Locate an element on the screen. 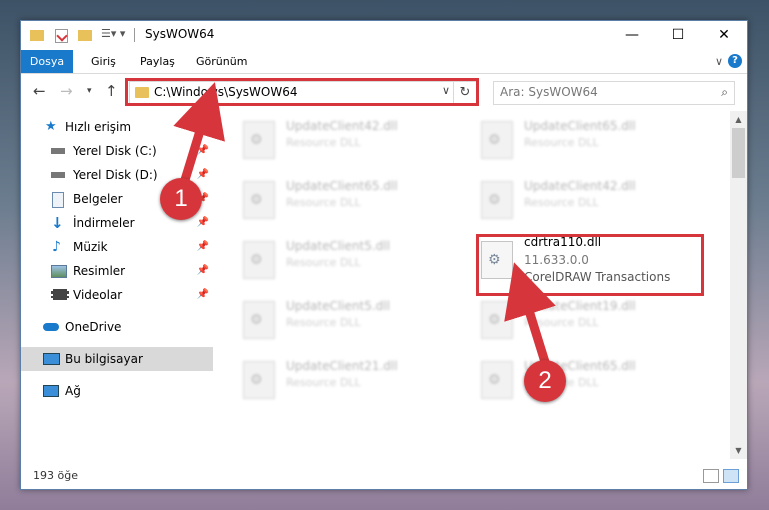 This screenshot has width=769, height=510. callout-badge-1: 1 is located at coordinates (181, 199).